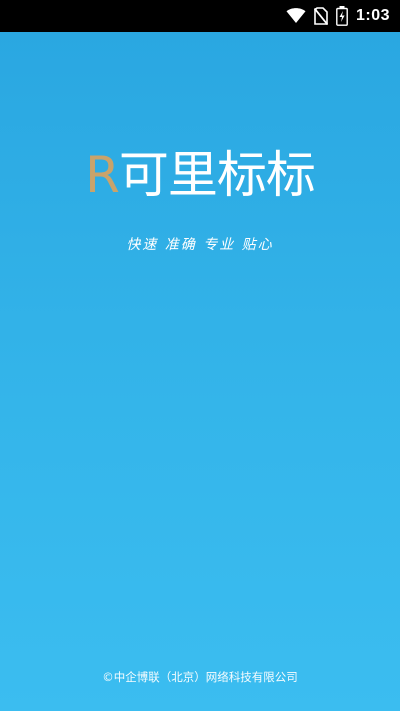 The height and width of the screenshot is (711, 400). I want to click on logo-accent-letter: R, so click(102, 175).